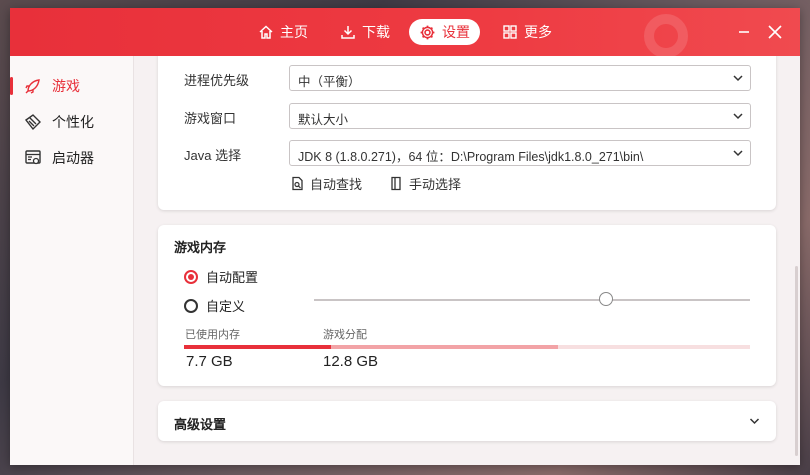 The height and width of the screenshot is (475, 810). Describe the element at coordinates (538, 32) in the screenshot. I see `nav-more-label: 更多` at that location.